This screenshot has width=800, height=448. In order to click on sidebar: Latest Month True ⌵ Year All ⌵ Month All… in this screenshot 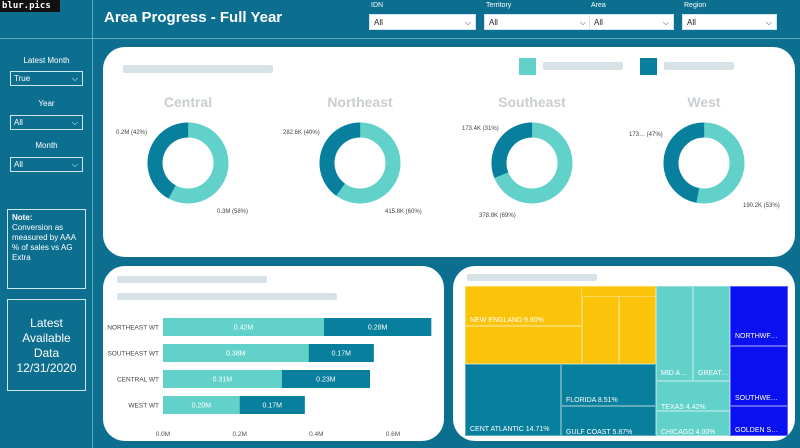, I will do `click(46, 224)`.